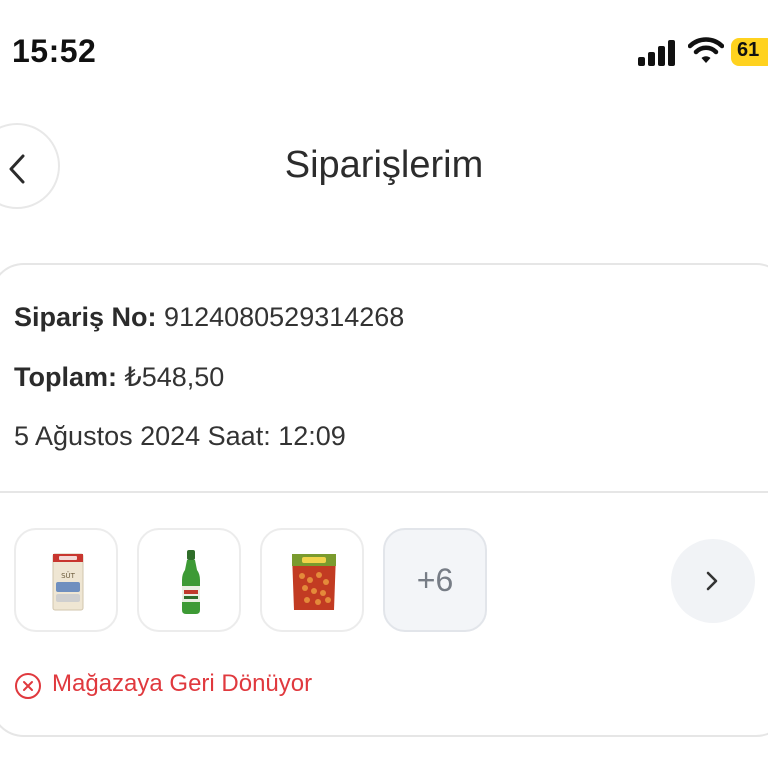 This screenshot has height=768, width=768. I want to click on cancel-circle-icon, so click(28, 686).